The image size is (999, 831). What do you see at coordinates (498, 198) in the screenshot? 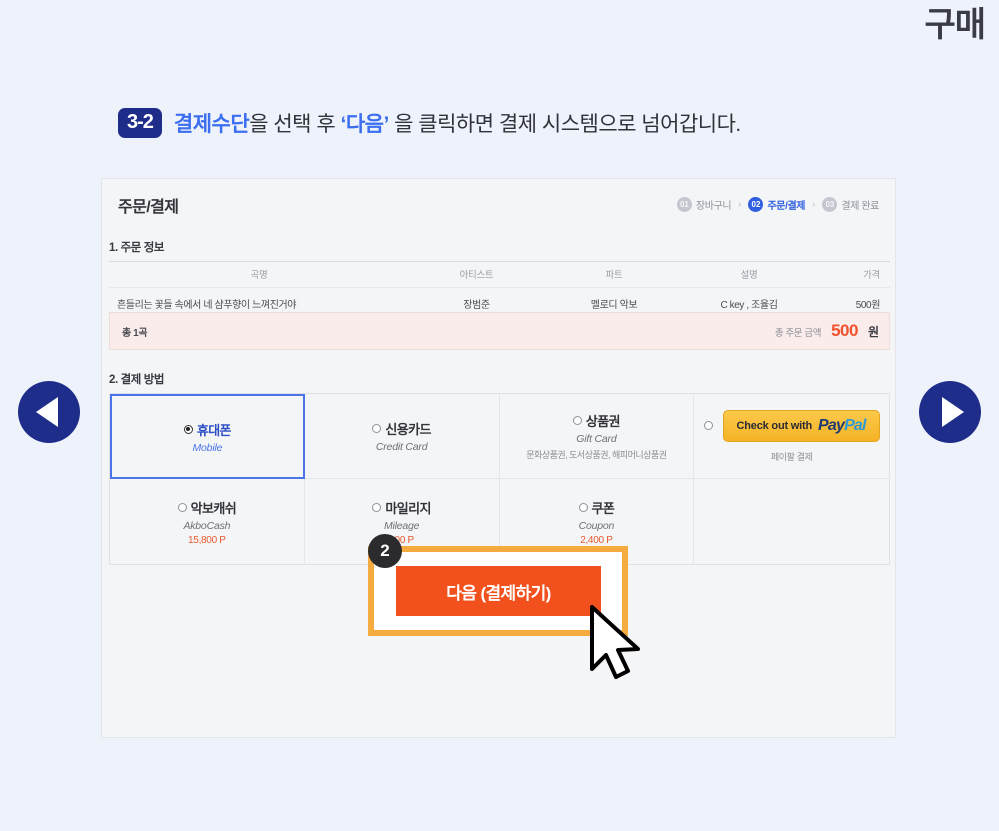
I see `panel-header: 주문/결제 01 장바구니 › 02 주문/결제 › 03 결제 완료` at bounding box center [498, 198].